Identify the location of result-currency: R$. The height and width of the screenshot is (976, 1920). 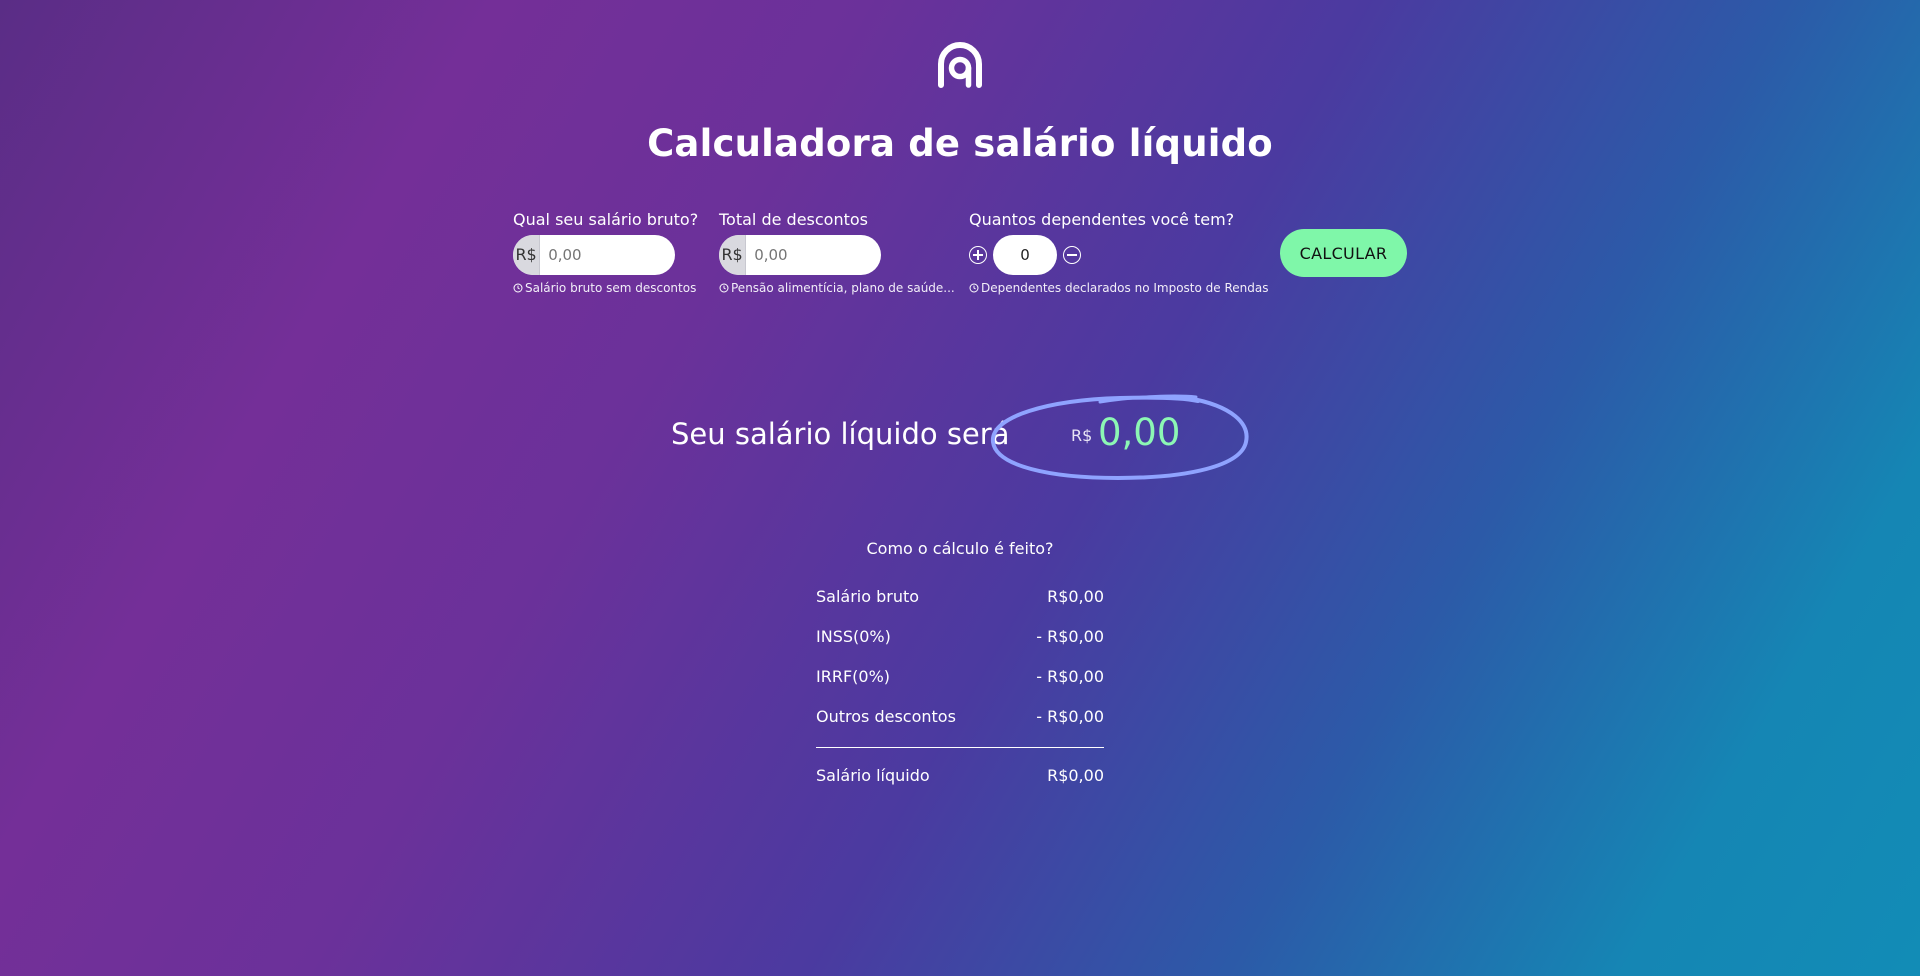
(1082, 435).